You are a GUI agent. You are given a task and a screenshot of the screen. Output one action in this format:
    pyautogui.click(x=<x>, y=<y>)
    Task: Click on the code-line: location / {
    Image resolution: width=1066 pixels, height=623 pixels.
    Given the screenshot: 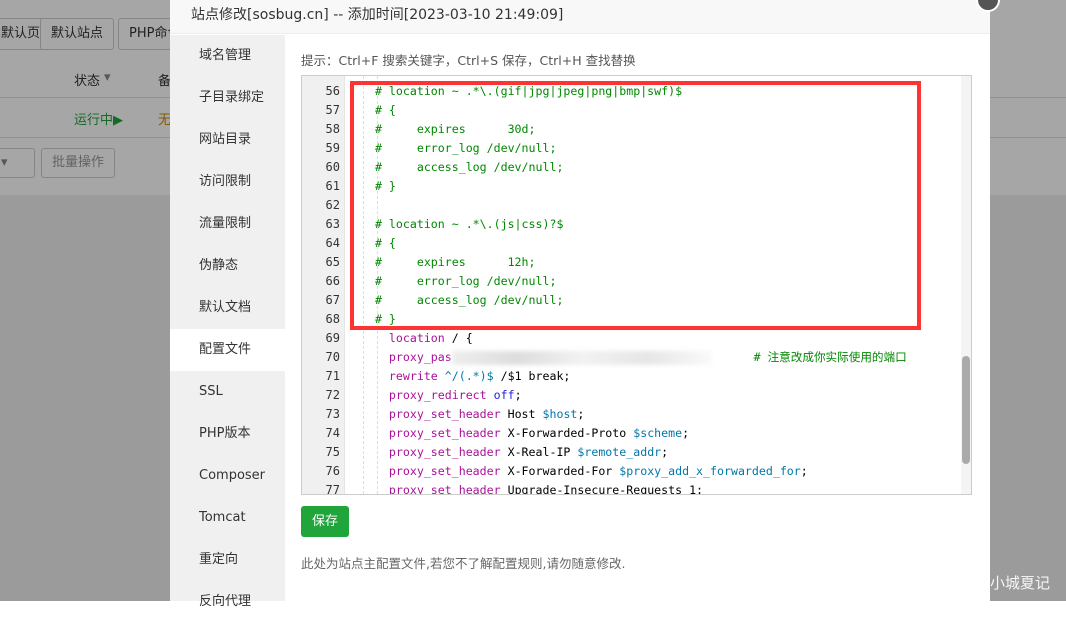 What is the action you would take?
    pyautogui.click(x=417, y=338)
    